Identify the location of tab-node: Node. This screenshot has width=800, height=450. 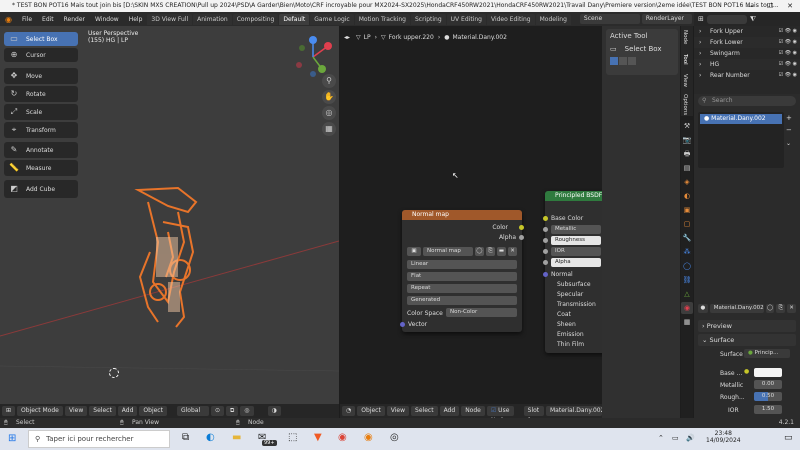
(685, 37).